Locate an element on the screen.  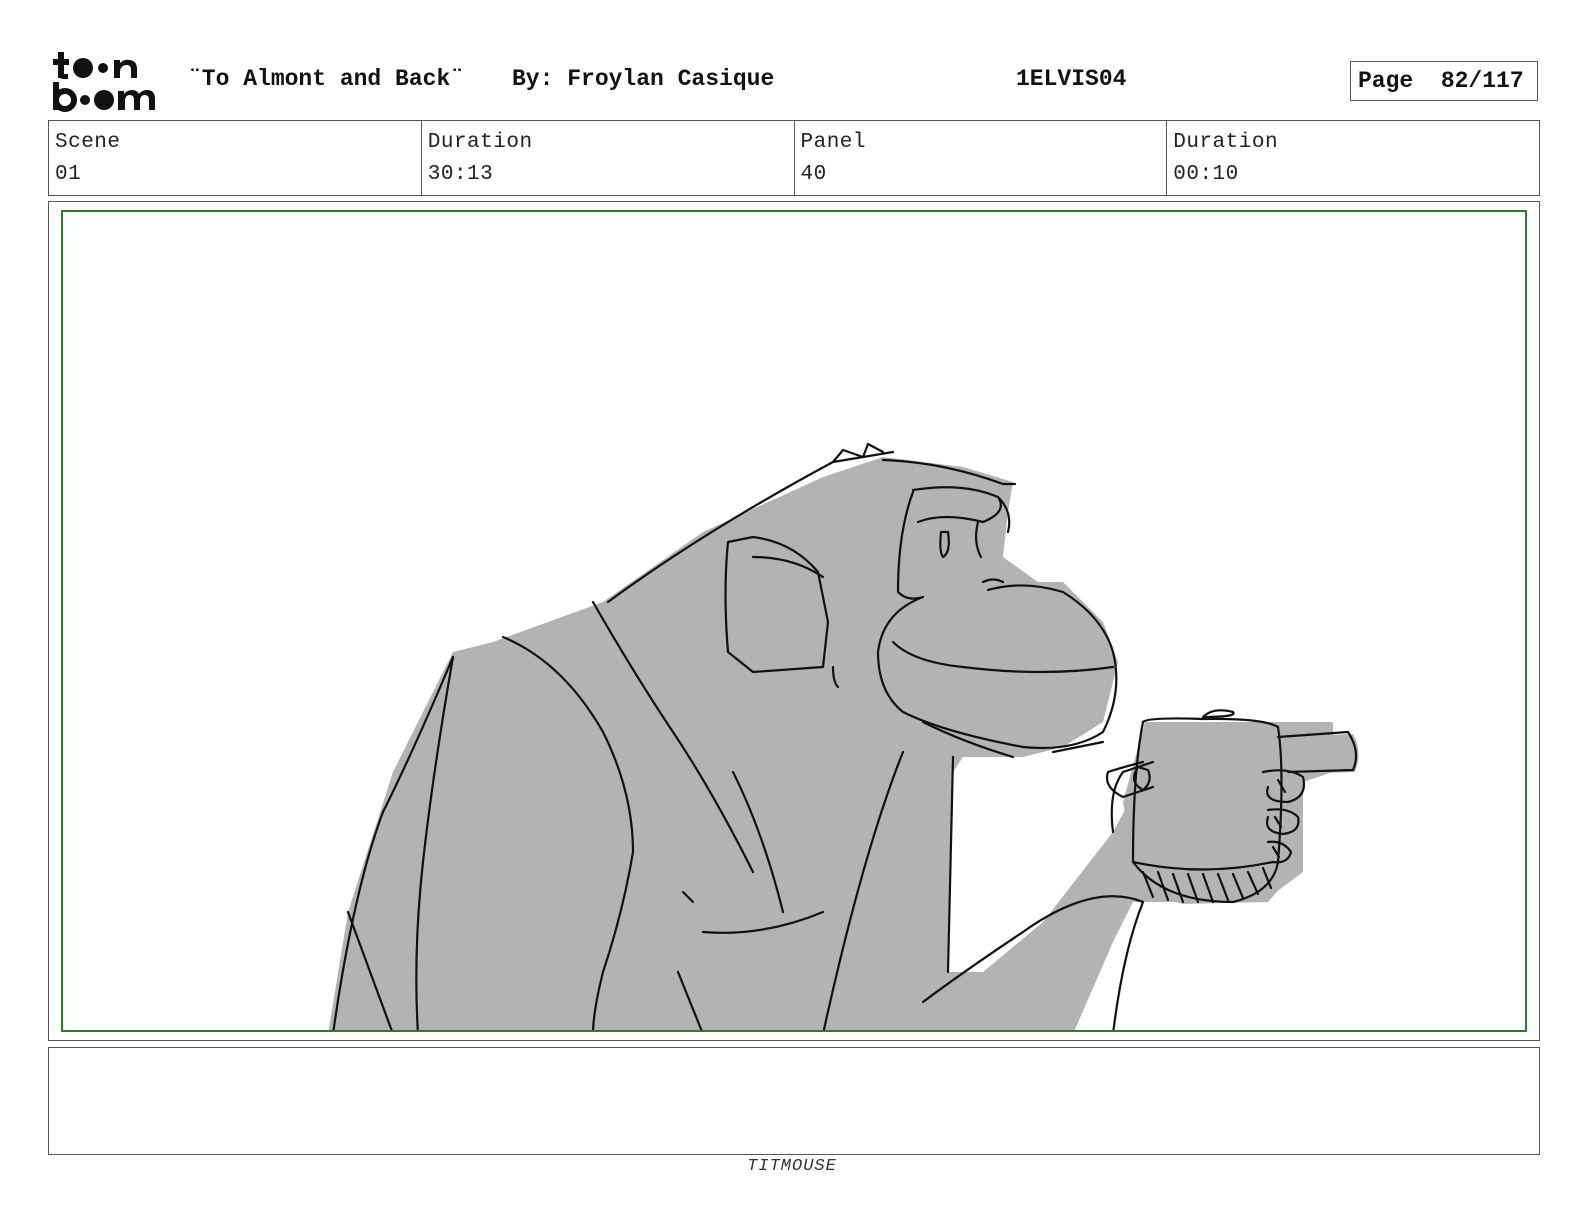
page-indicator: Page 82/117 is located at coordinates (1444, 81).